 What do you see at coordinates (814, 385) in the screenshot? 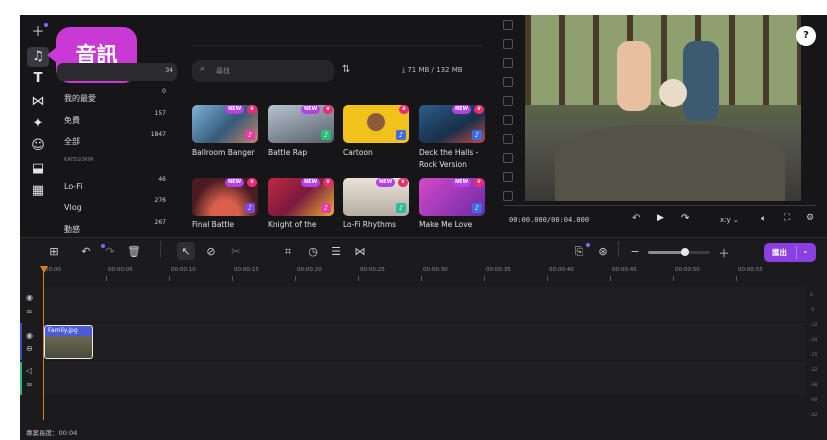
I see `meter-label: -38` at bounding box center [814, 385].